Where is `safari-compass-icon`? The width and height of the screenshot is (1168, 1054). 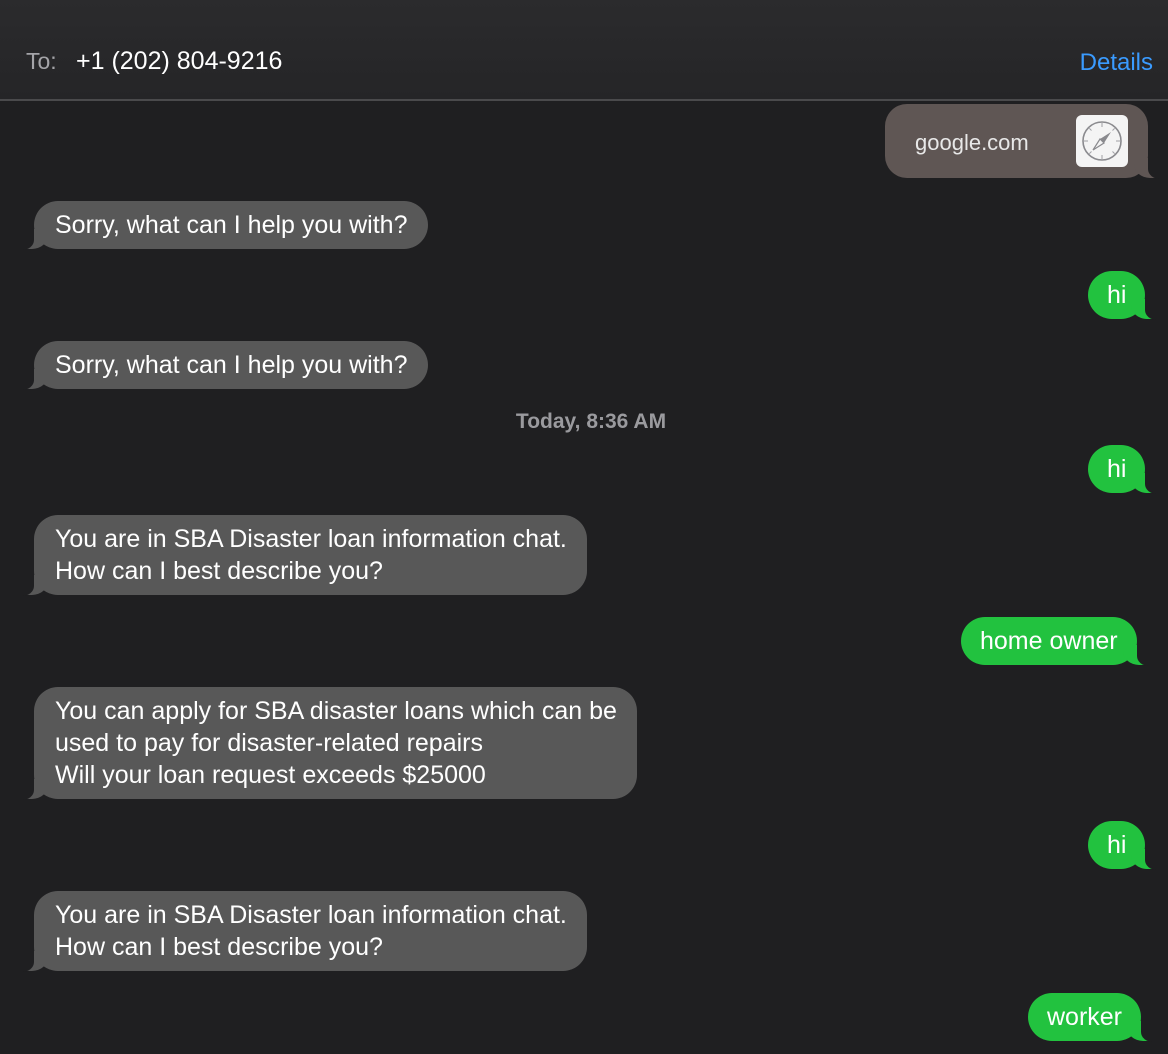
safari-compass-icon is located at coordinates (1102, 141).